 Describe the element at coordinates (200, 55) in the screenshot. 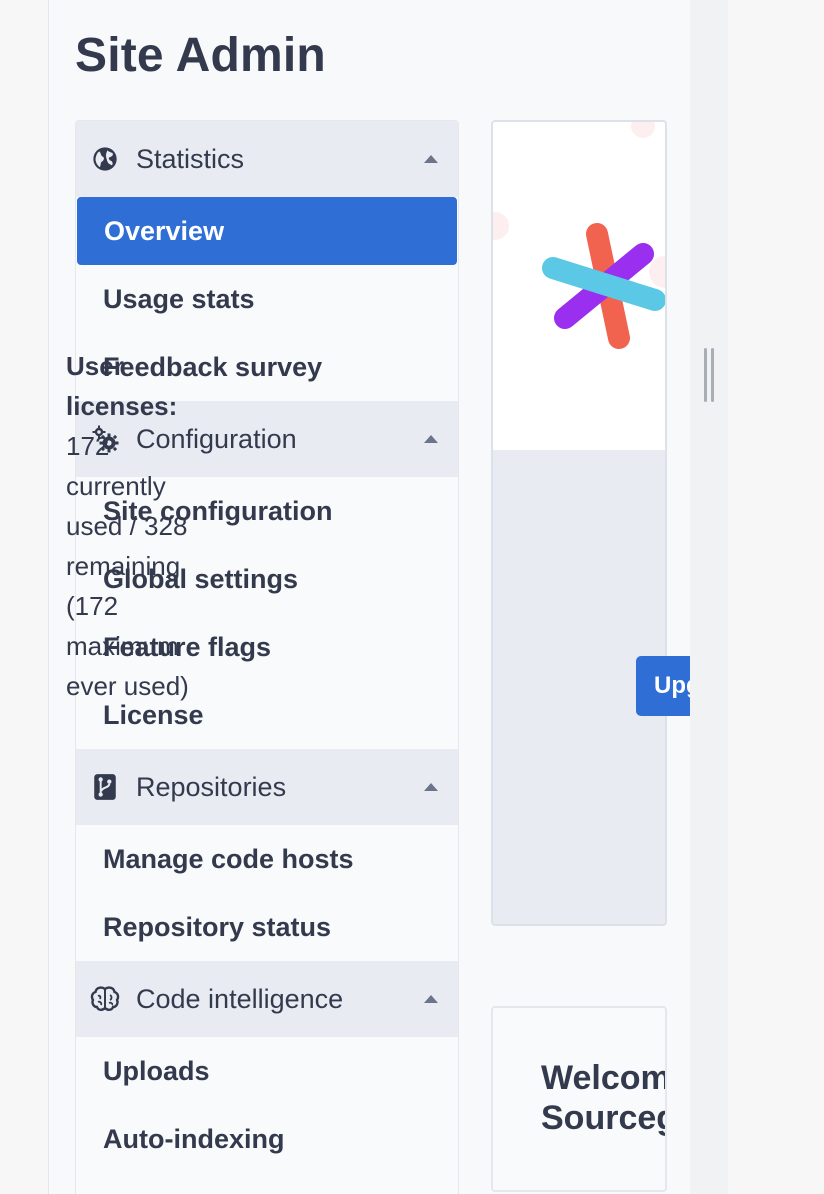

I see `page-title: Site Admin` at that location.